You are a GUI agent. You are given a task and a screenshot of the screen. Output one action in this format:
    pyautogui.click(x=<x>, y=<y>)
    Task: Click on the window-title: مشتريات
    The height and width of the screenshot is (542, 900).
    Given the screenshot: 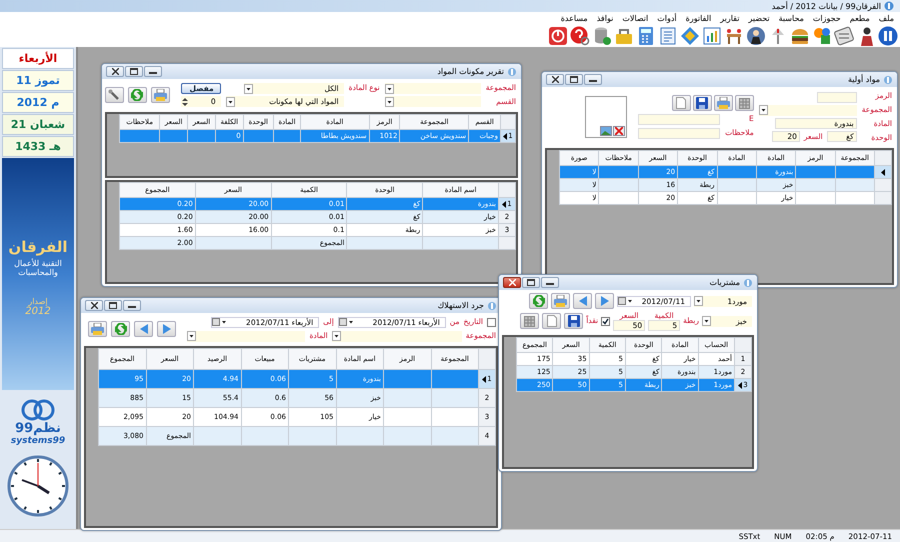 What is the action you would take?
    pyautogui.click(x=725, y=282)
    